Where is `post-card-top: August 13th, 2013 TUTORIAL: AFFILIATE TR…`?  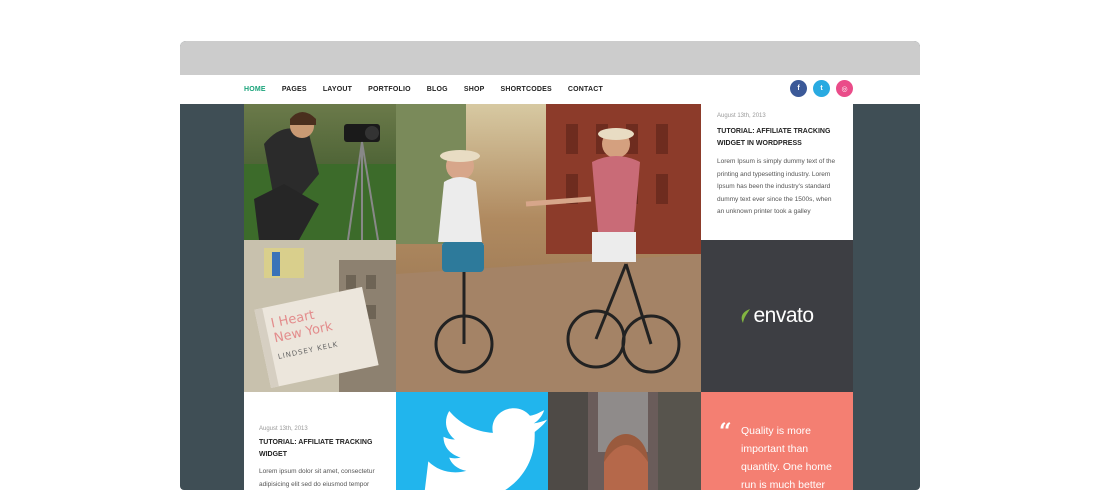
post-card-top: August 13th, 2013 TUTORIAL: AFFILIATE TR… is located at coordinates (777, 172).